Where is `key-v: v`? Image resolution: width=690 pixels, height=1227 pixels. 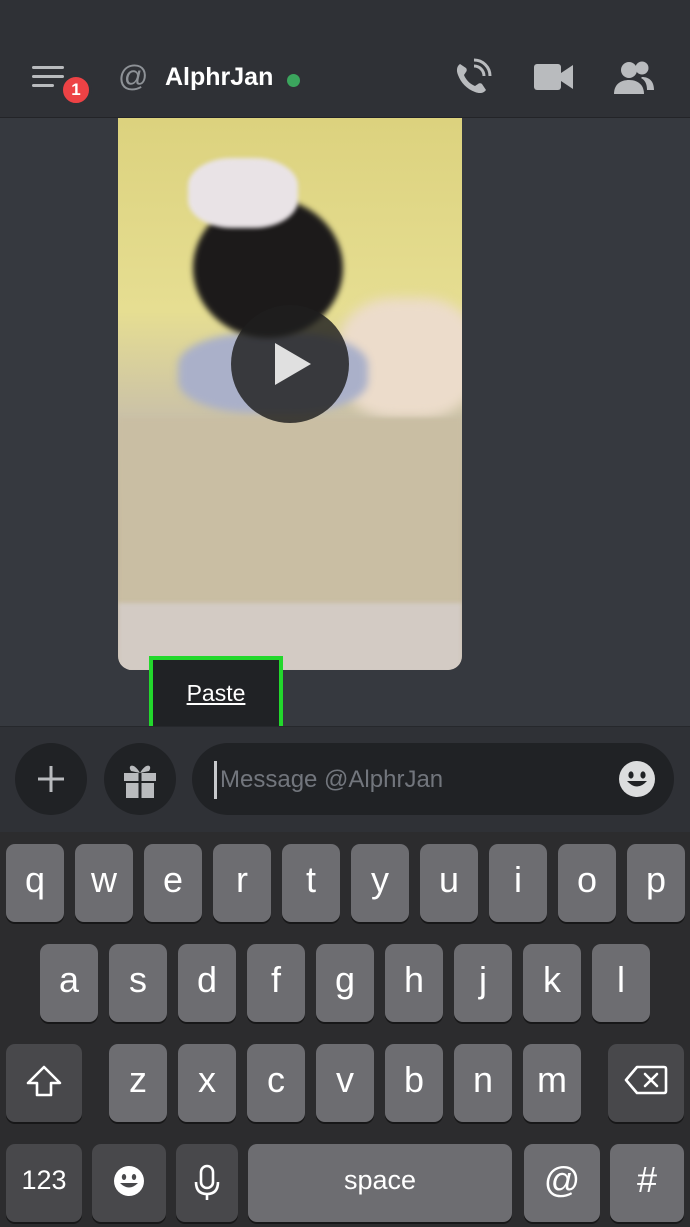 key-v: v is located at coordinates (345, 1083).